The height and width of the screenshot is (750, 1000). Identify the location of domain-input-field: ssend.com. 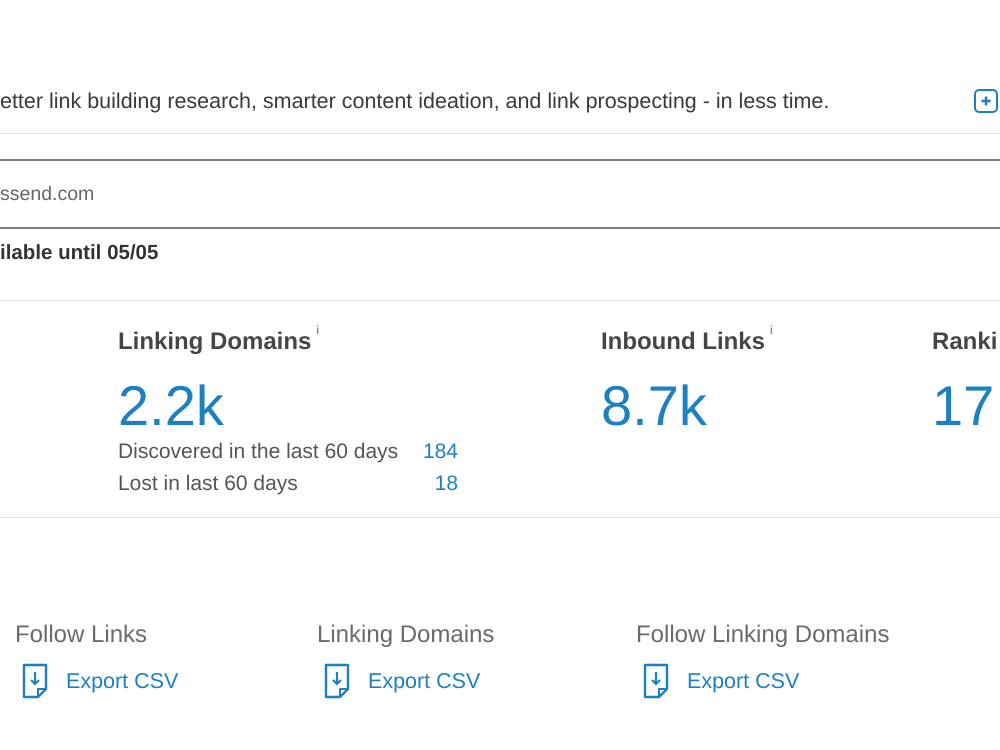
(500, 194).